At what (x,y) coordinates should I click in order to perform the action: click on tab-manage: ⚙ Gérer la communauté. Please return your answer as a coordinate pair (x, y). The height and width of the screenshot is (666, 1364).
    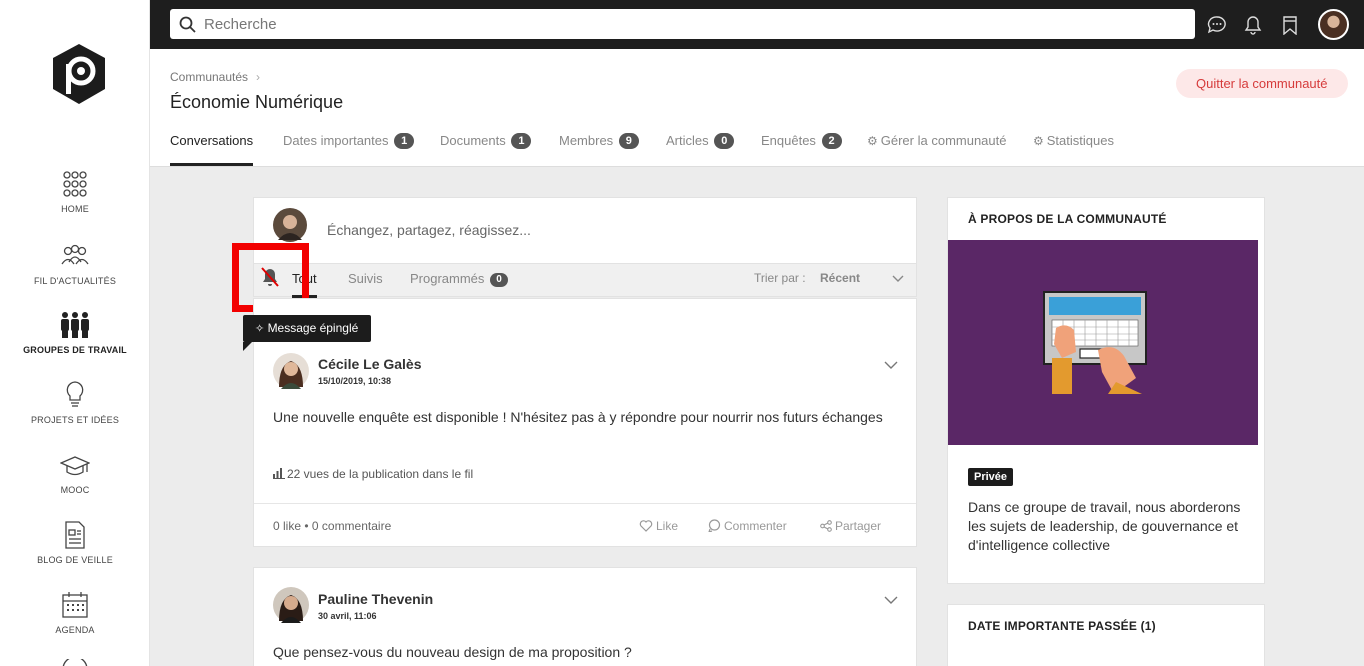
    Looking at the image, I should click on (937, 150).